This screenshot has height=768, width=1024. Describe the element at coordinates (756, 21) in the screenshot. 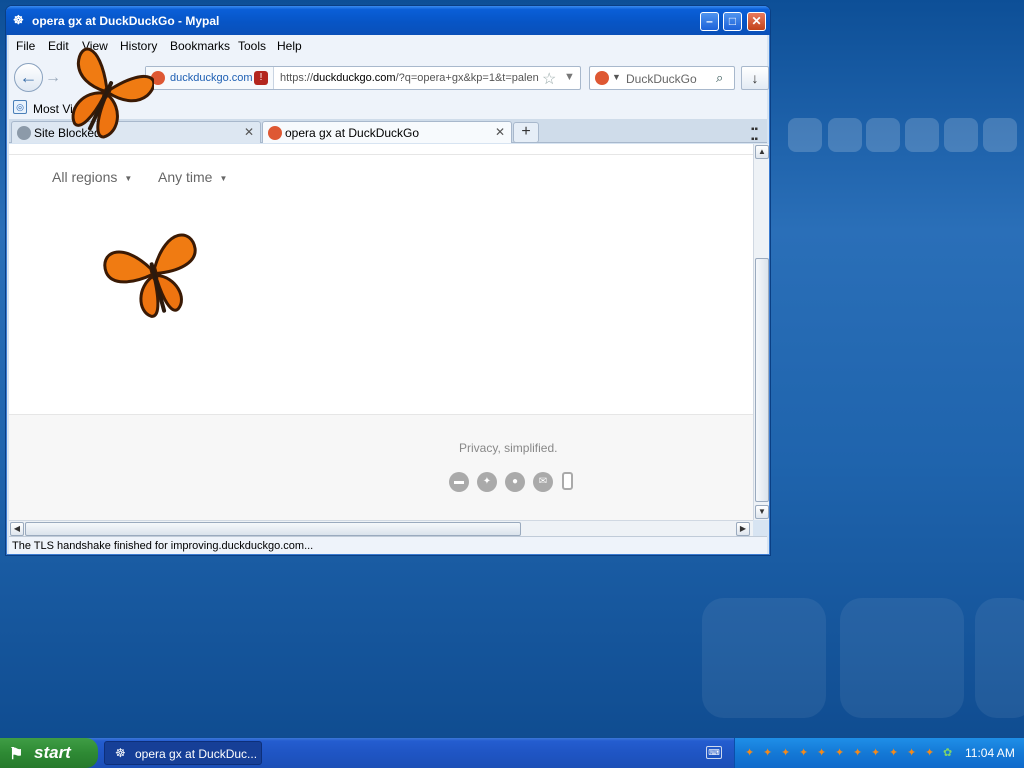

I see `close-button: ✕` at that location.